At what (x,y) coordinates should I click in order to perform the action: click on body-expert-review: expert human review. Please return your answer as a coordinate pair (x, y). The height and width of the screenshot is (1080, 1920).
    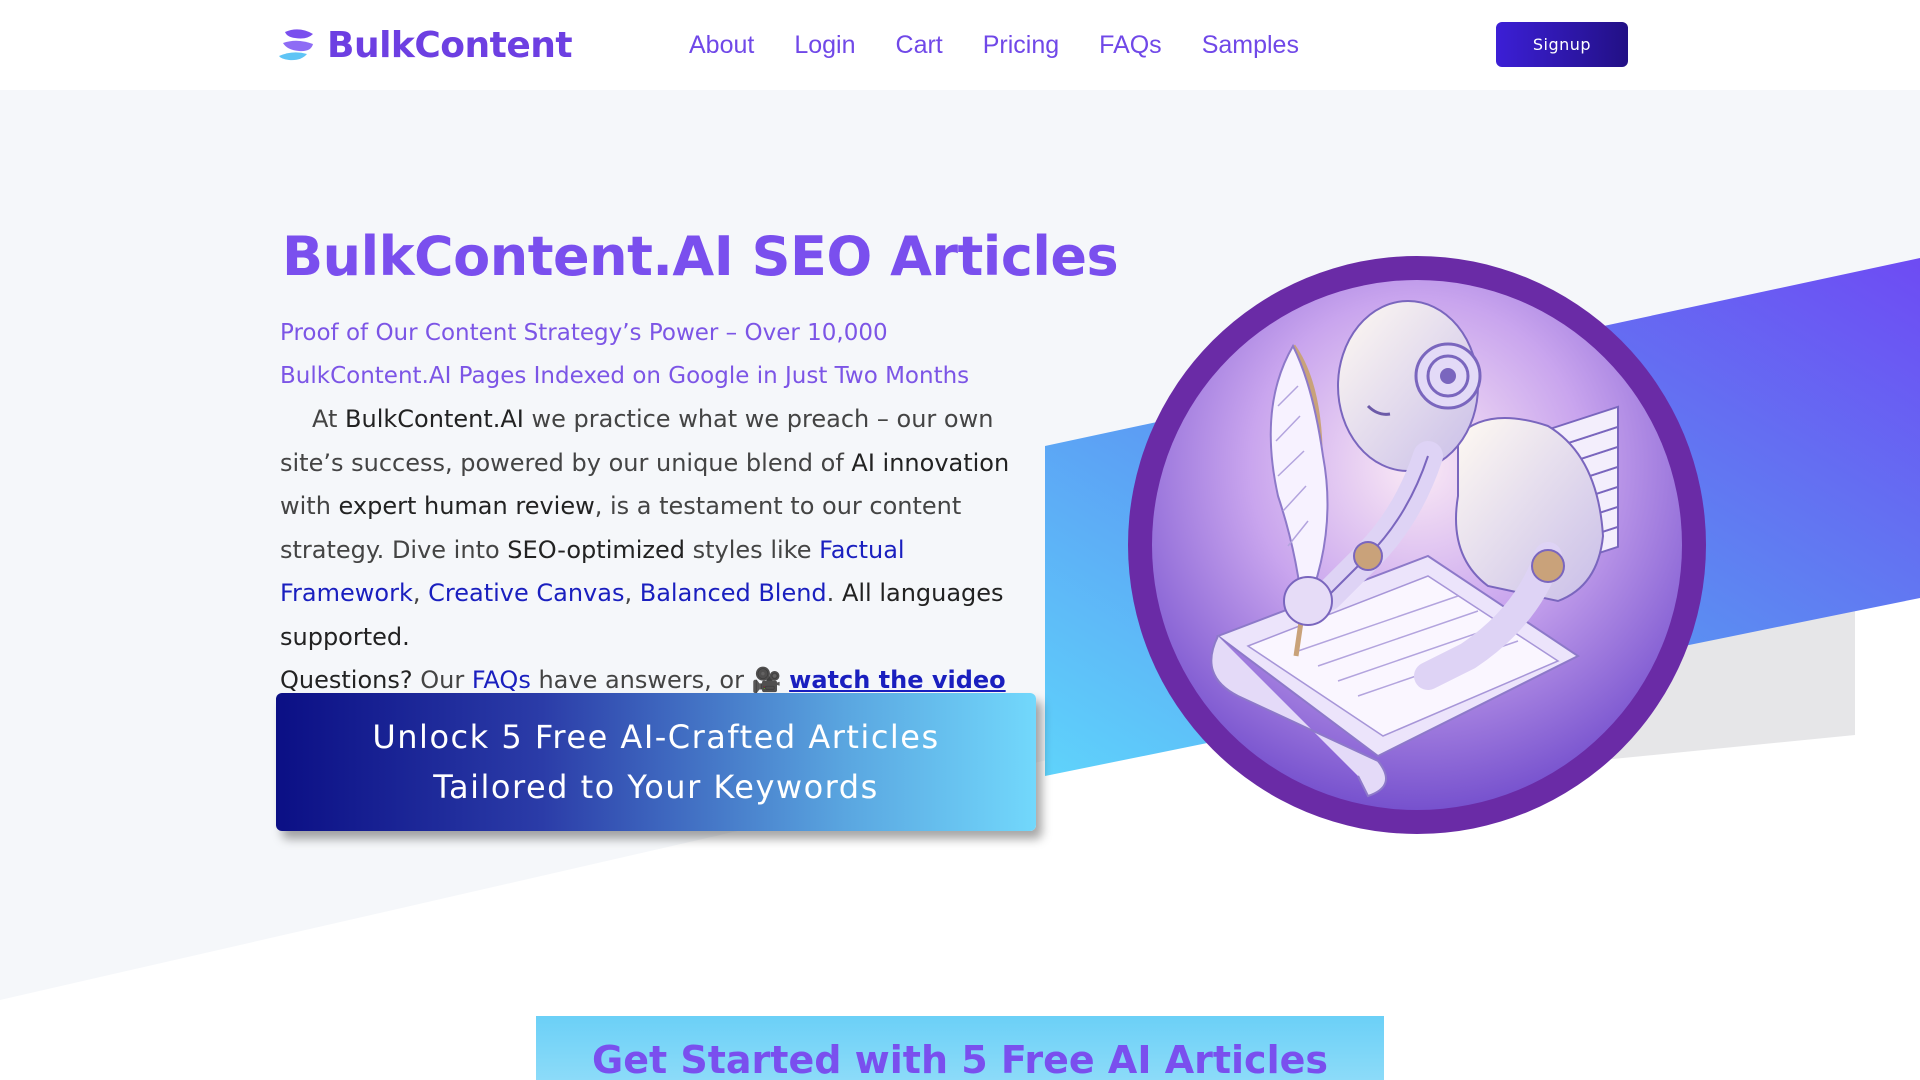
    Looking at the image, I should click on (466, 506).